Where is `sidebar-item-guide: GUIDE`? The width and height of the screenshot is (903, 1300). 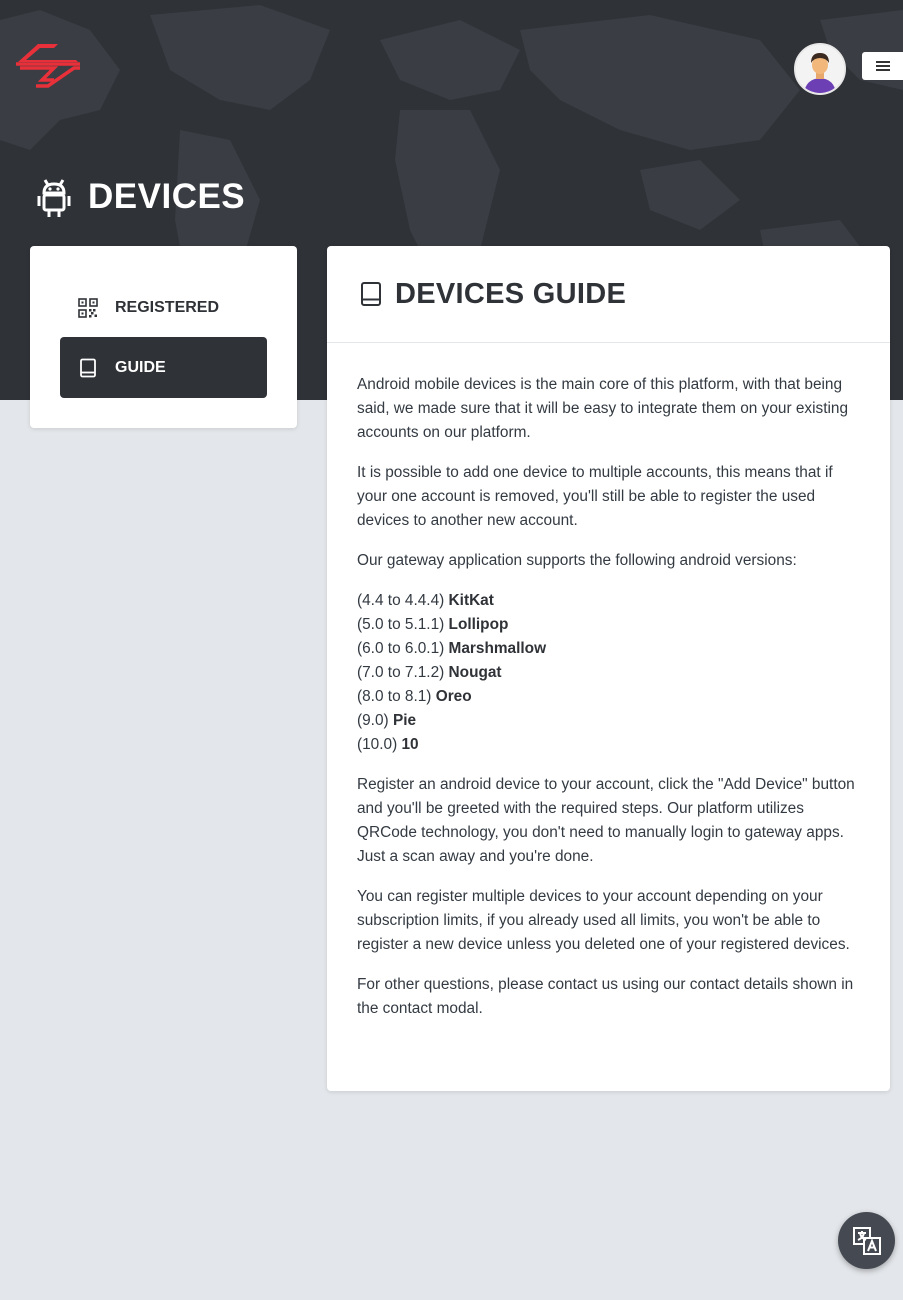
sidebar-item-guide: GUIDE is located at coordinates (163, 367).